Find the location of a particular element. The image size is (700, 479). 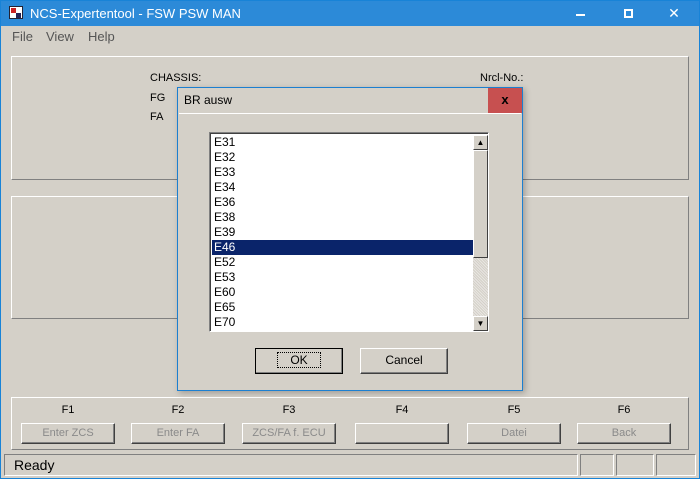

list-item: E38 is located at coordinates (342, 217).